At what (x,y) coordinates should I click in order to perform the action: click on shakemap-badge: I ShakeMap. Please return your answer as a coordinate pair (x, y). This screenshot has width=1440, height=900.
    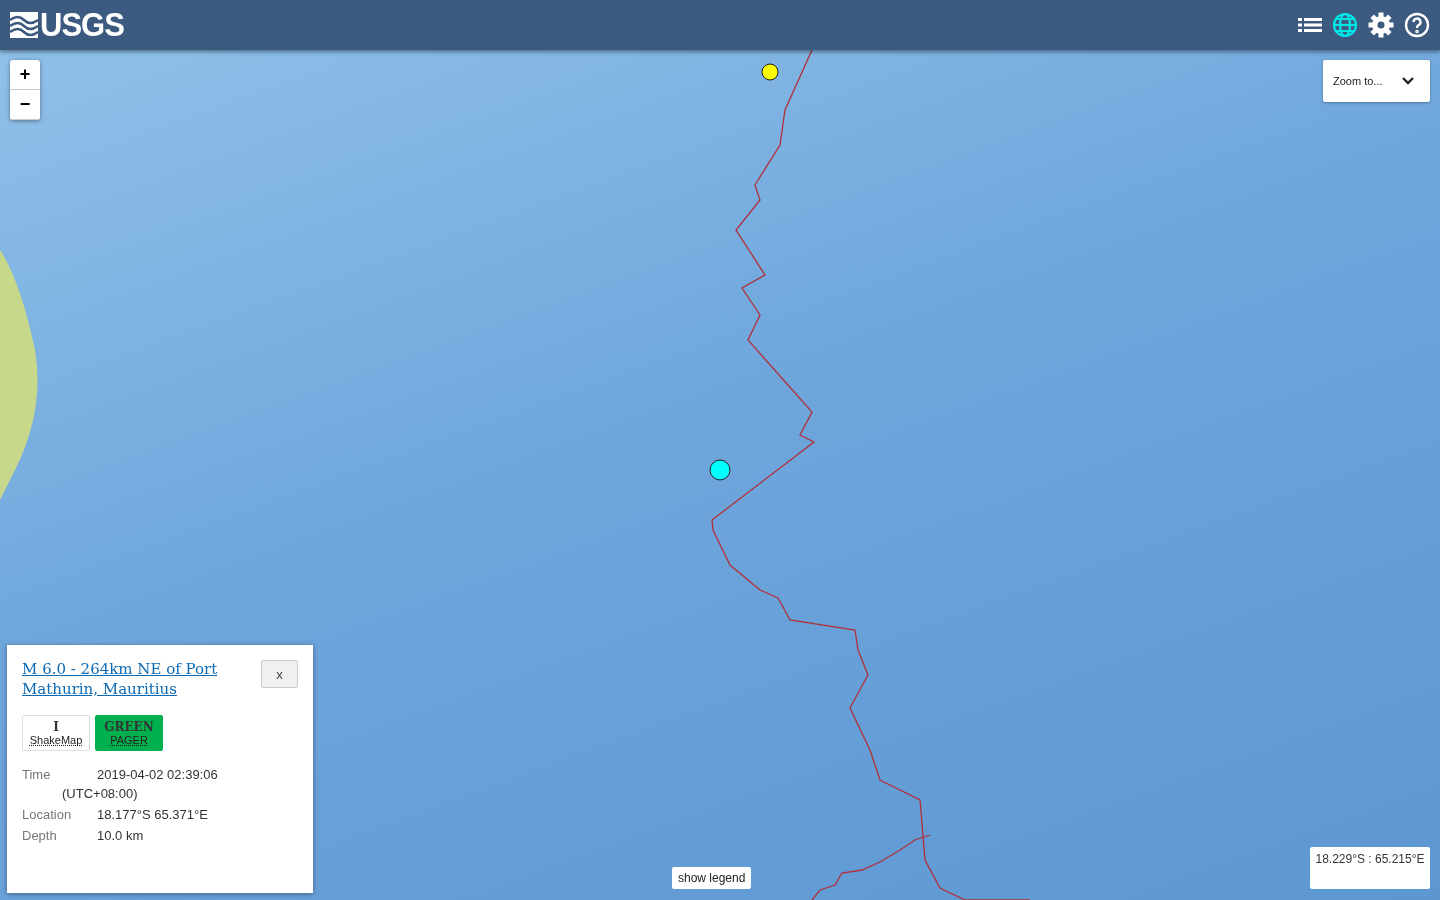
    Looking at the image, I should click on (56, 733).